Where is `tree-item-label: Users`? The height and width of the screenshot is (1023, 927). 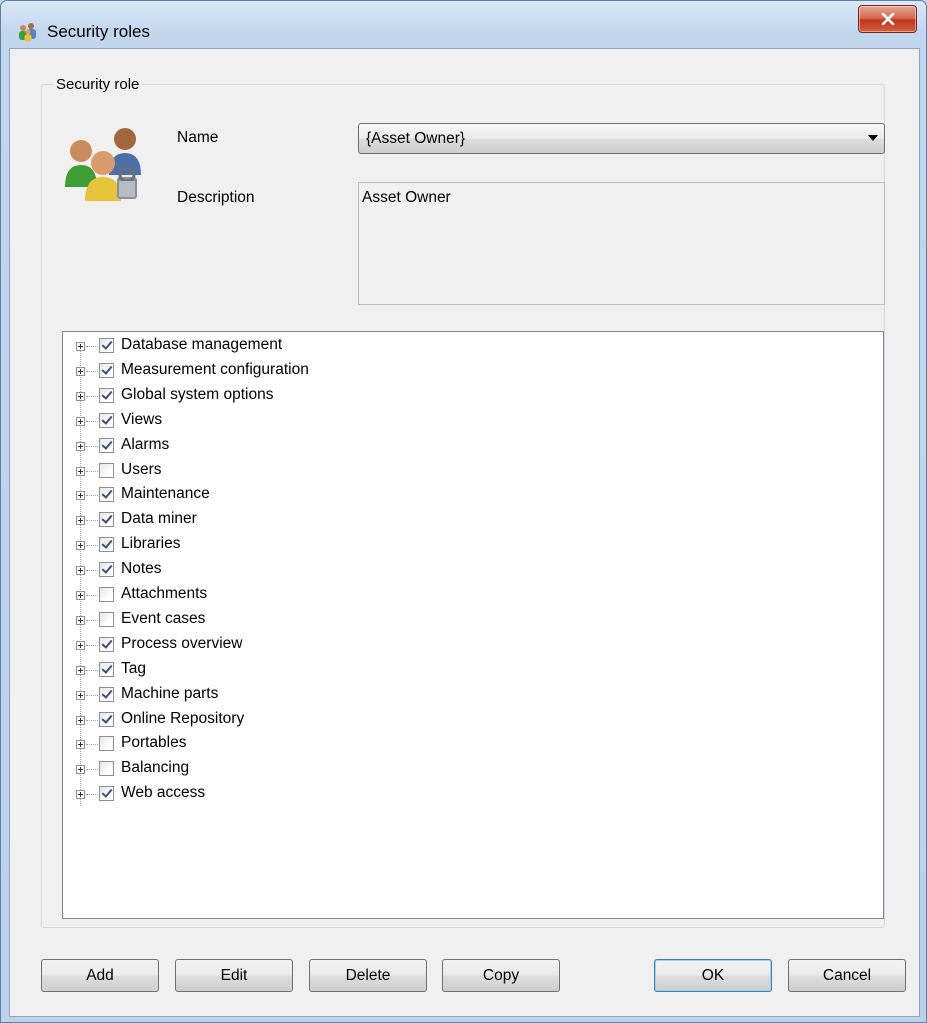
tree-item-label: Users is located at coordinates (141, 469).